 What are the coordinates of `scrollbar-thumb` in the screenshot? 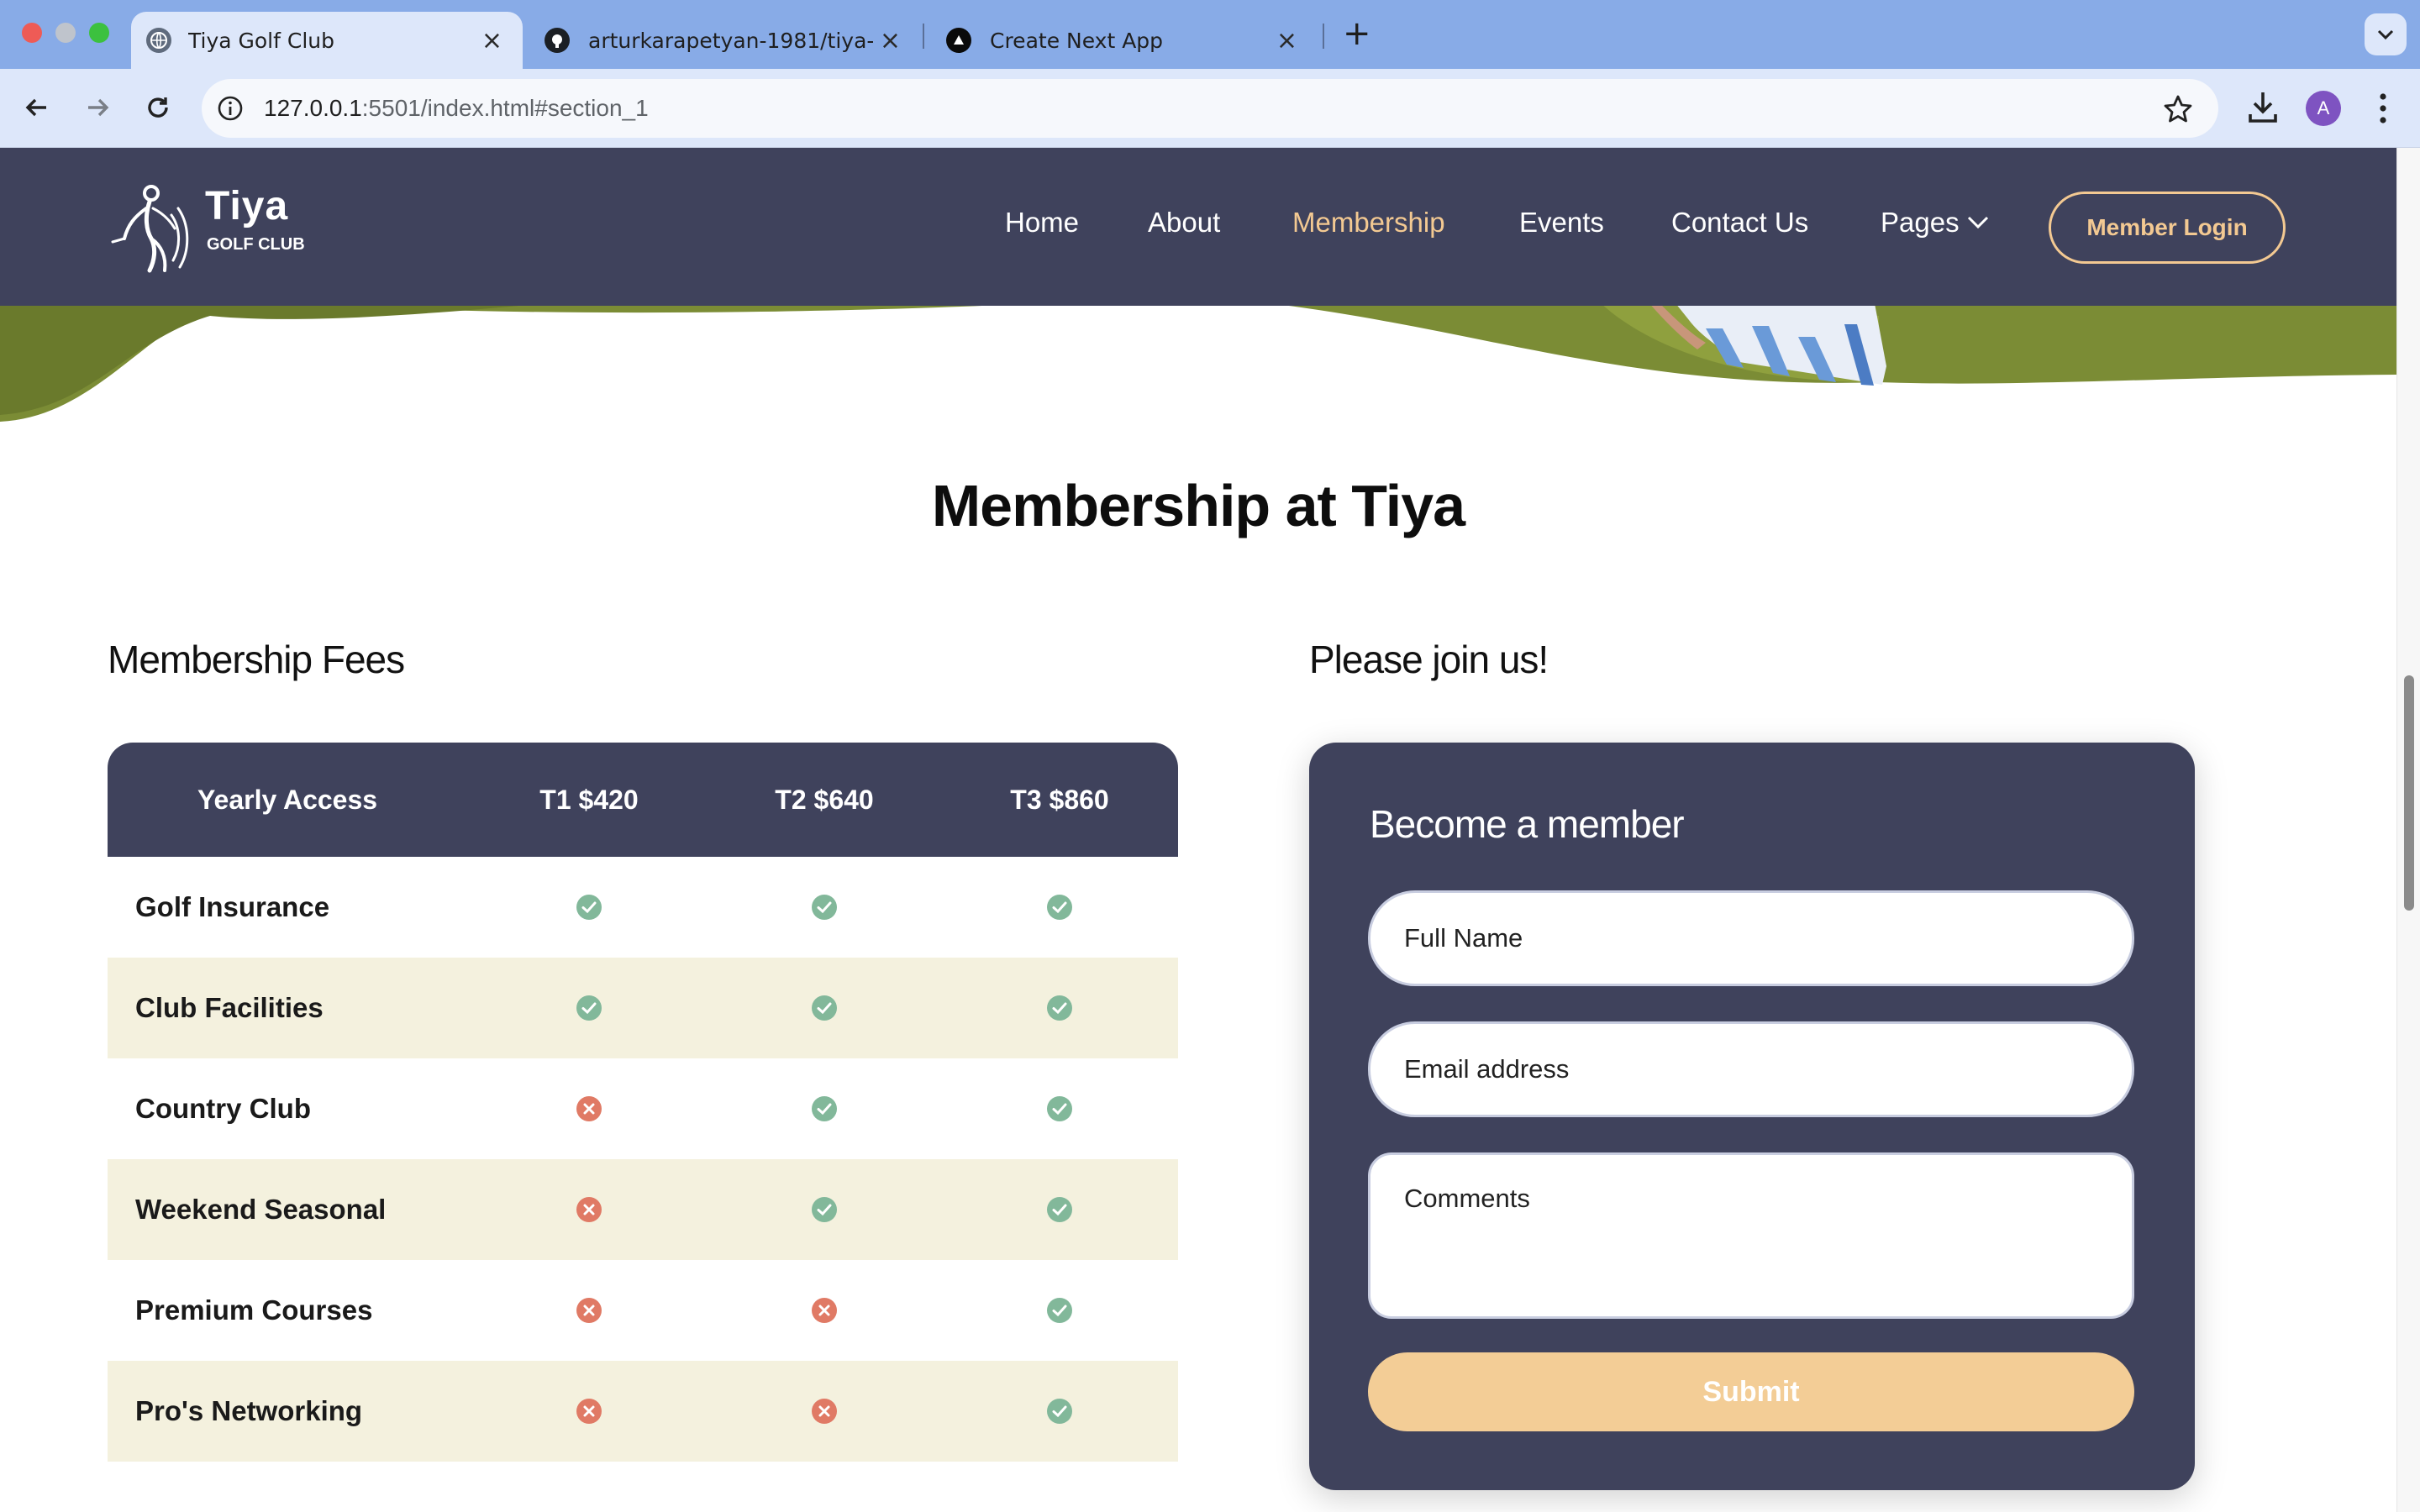 It's located at (2409, 793).